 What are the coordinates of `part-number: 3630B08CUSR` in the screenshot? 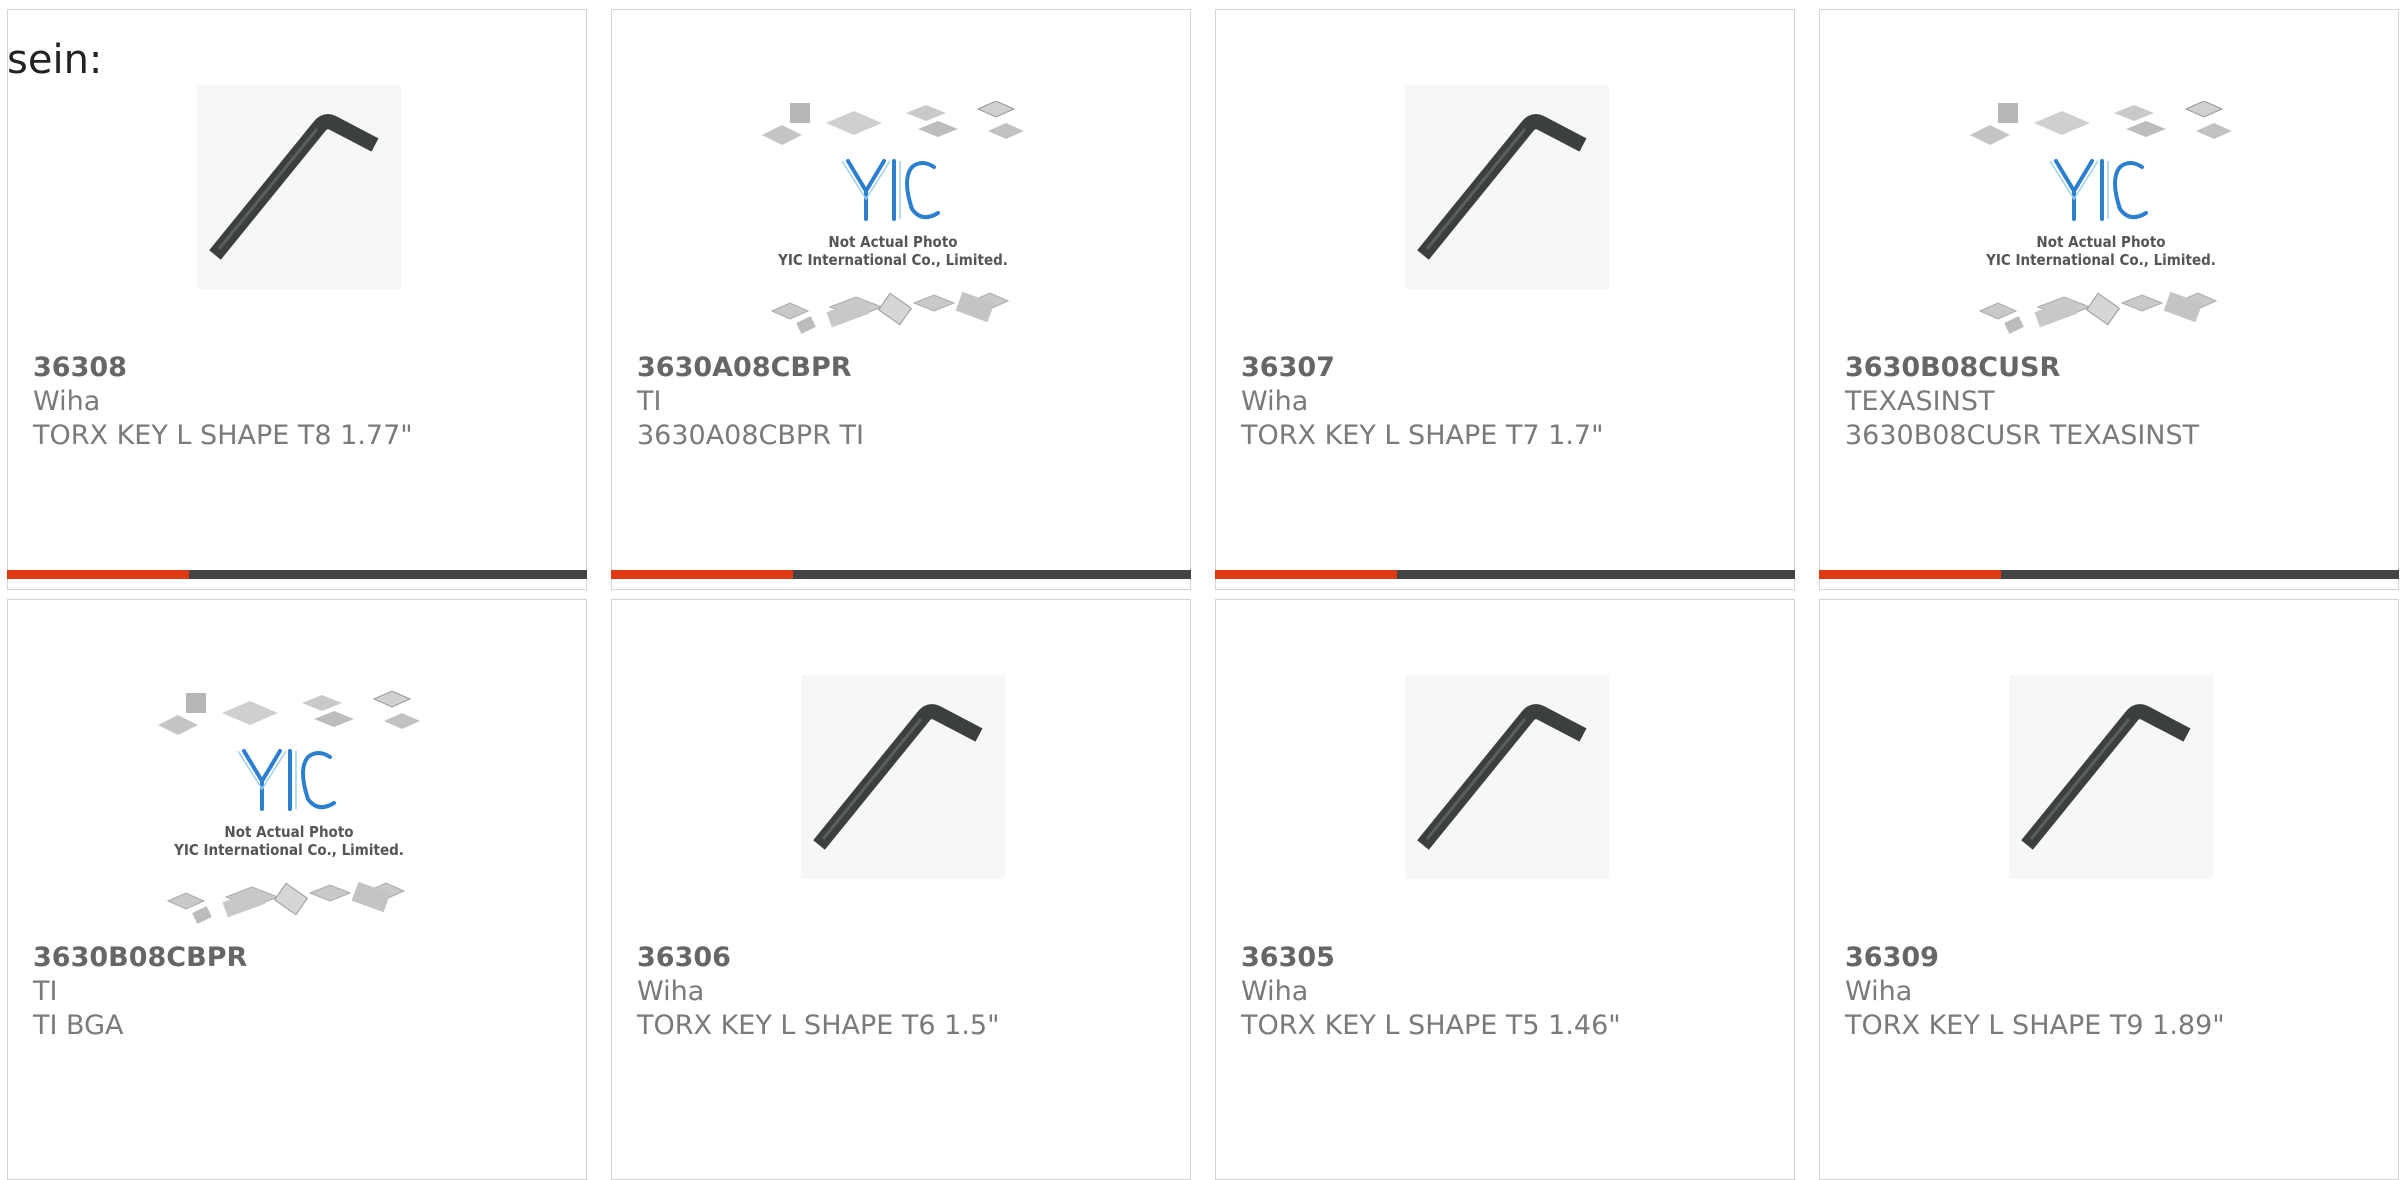 It's located at (2116, 368).